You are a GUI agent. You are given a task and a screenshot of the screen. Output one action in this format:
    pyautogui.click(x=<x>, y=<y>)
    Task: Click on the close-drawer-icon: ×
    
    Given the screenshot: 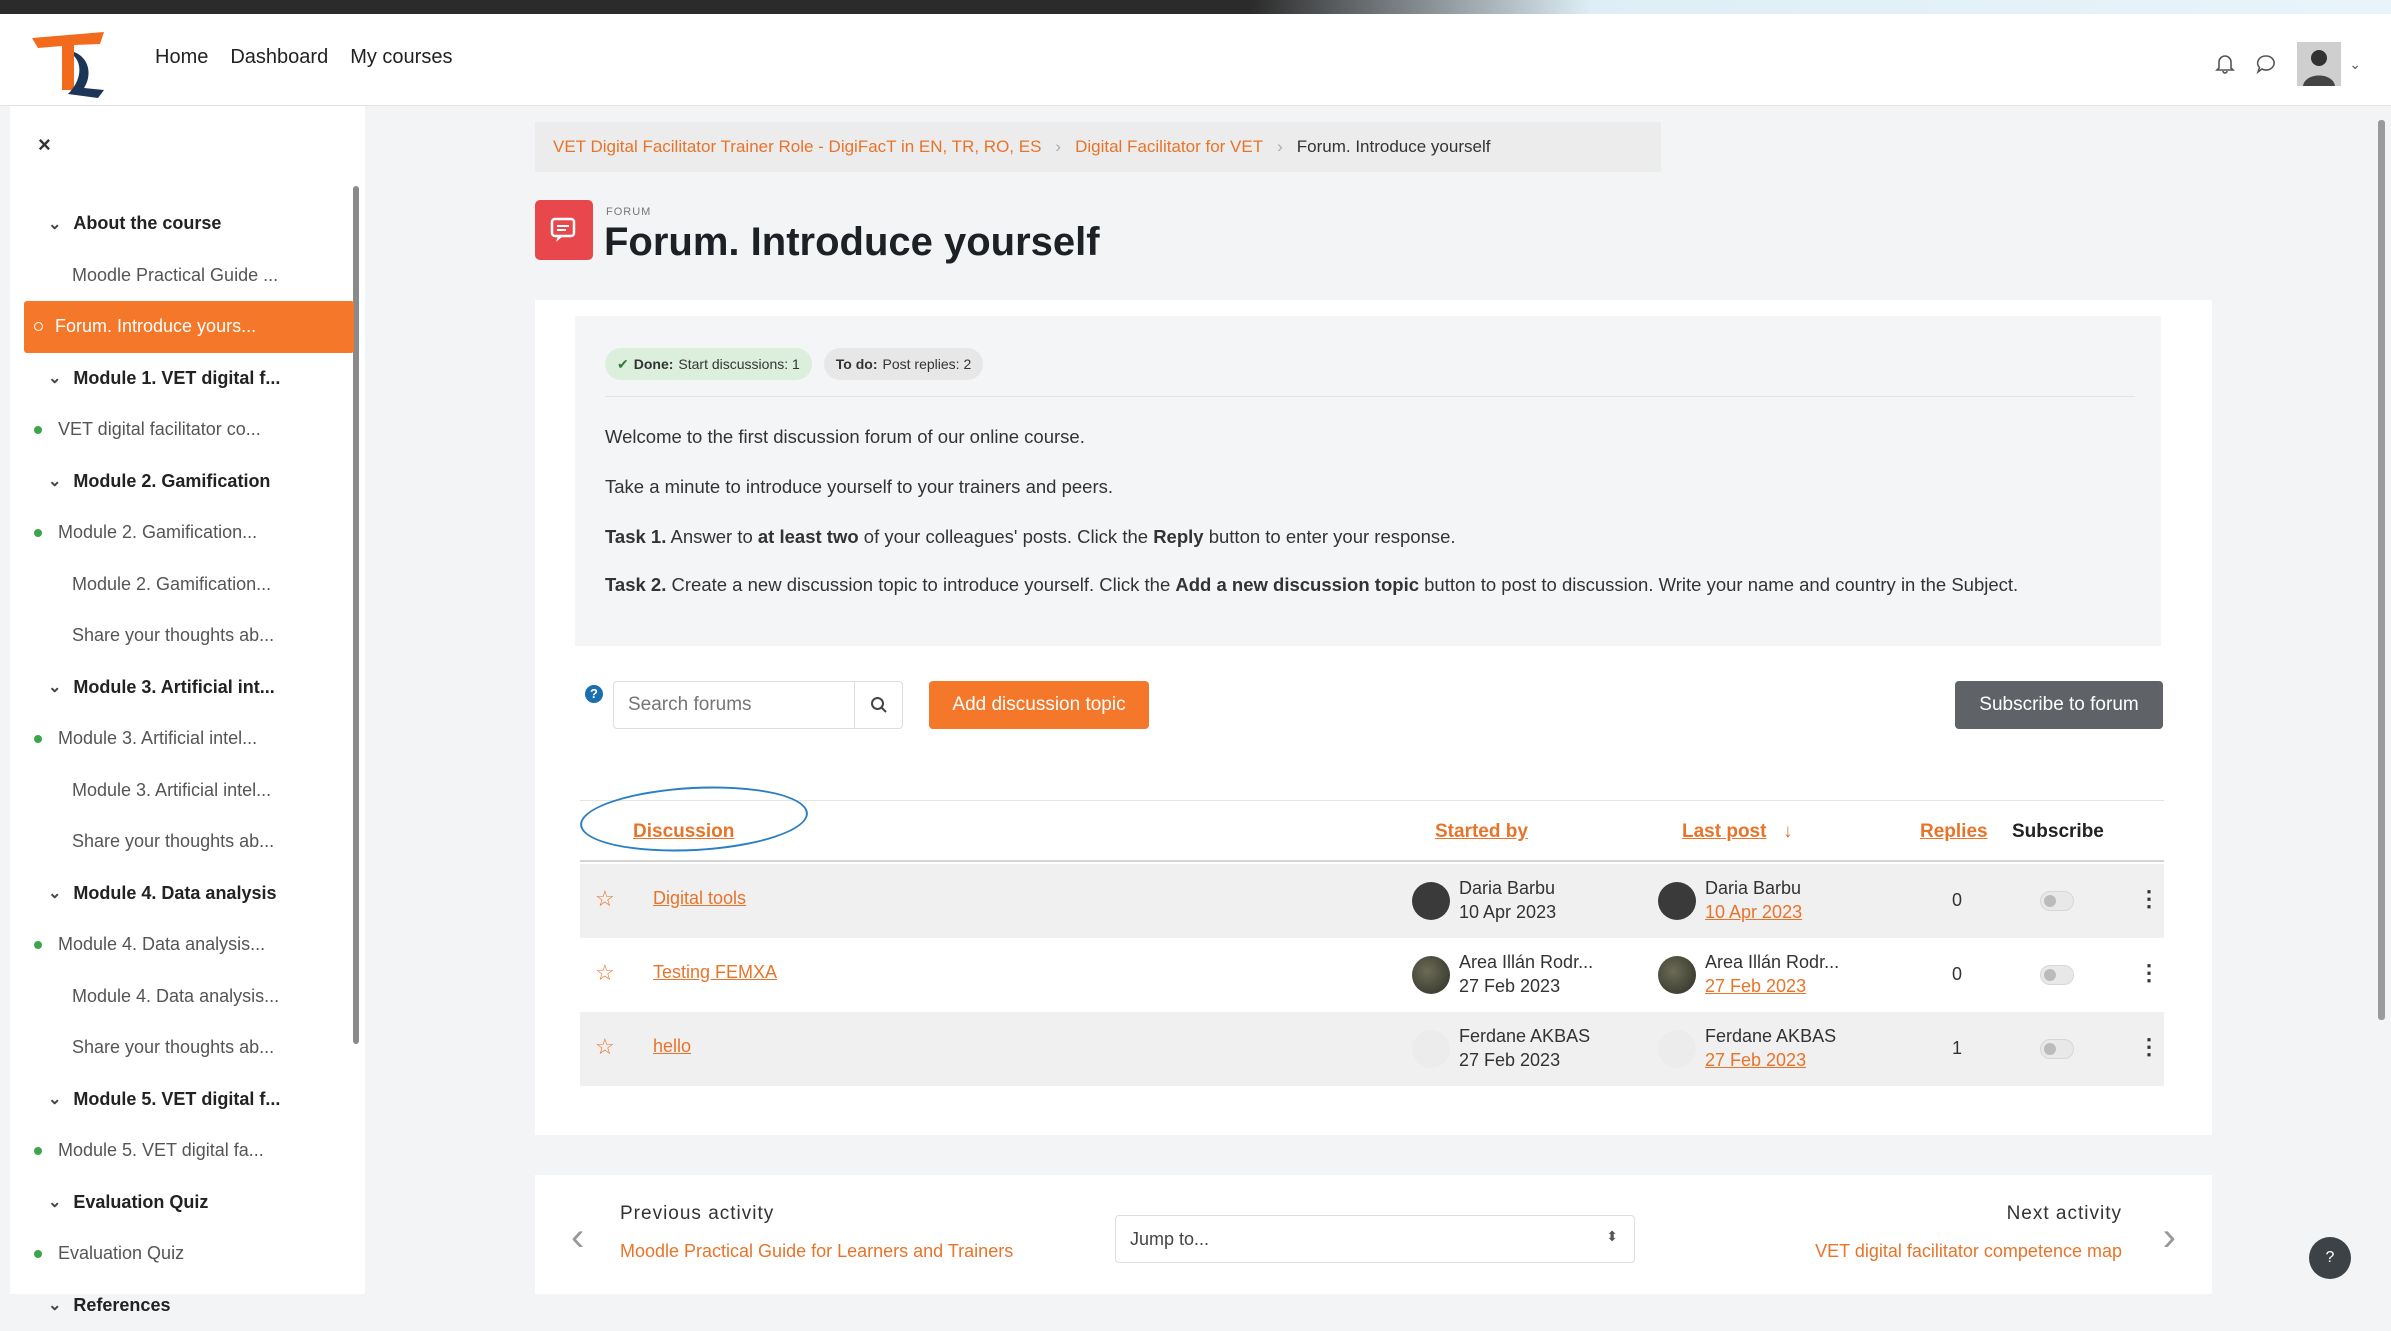 What is the action you would take?
    pyautogui.click(x=44, y=145)
    